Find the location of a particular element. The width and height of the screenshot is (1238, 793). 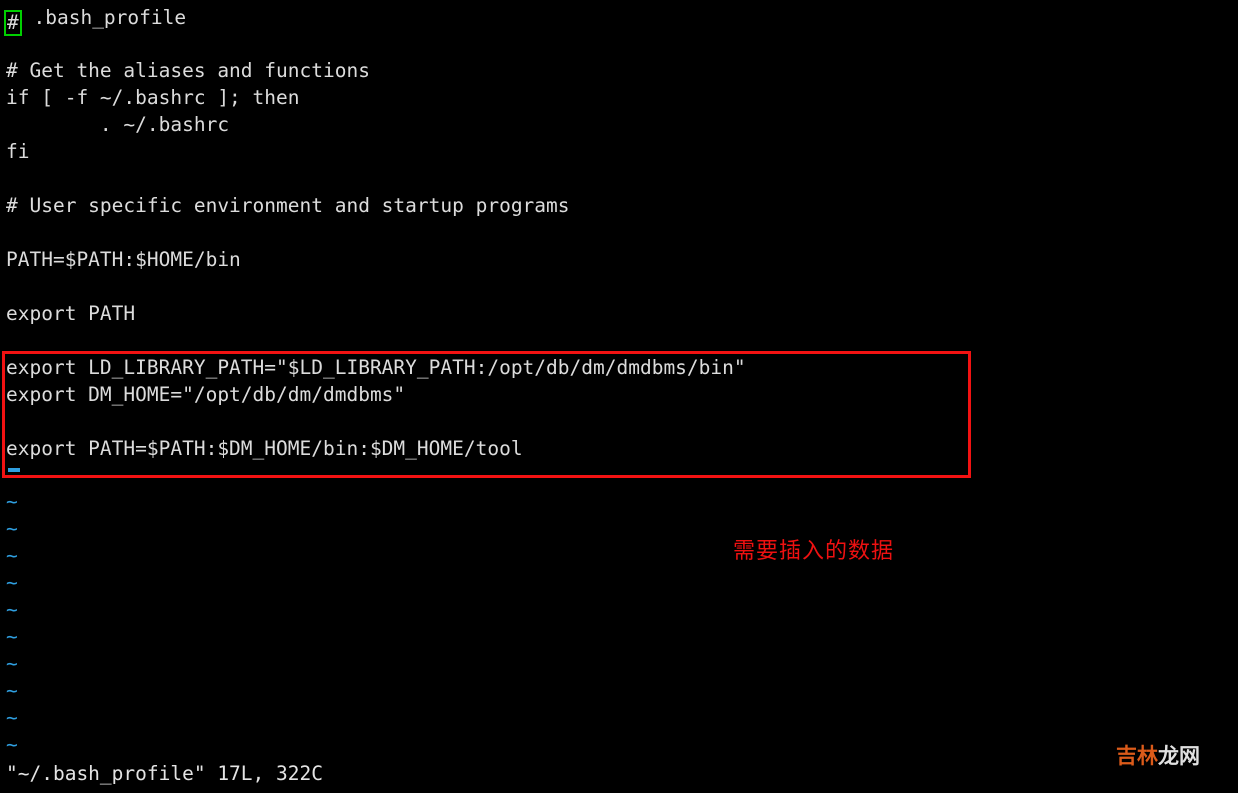

watermark: 吉林龙网 is located at coordinates (1158, 756).